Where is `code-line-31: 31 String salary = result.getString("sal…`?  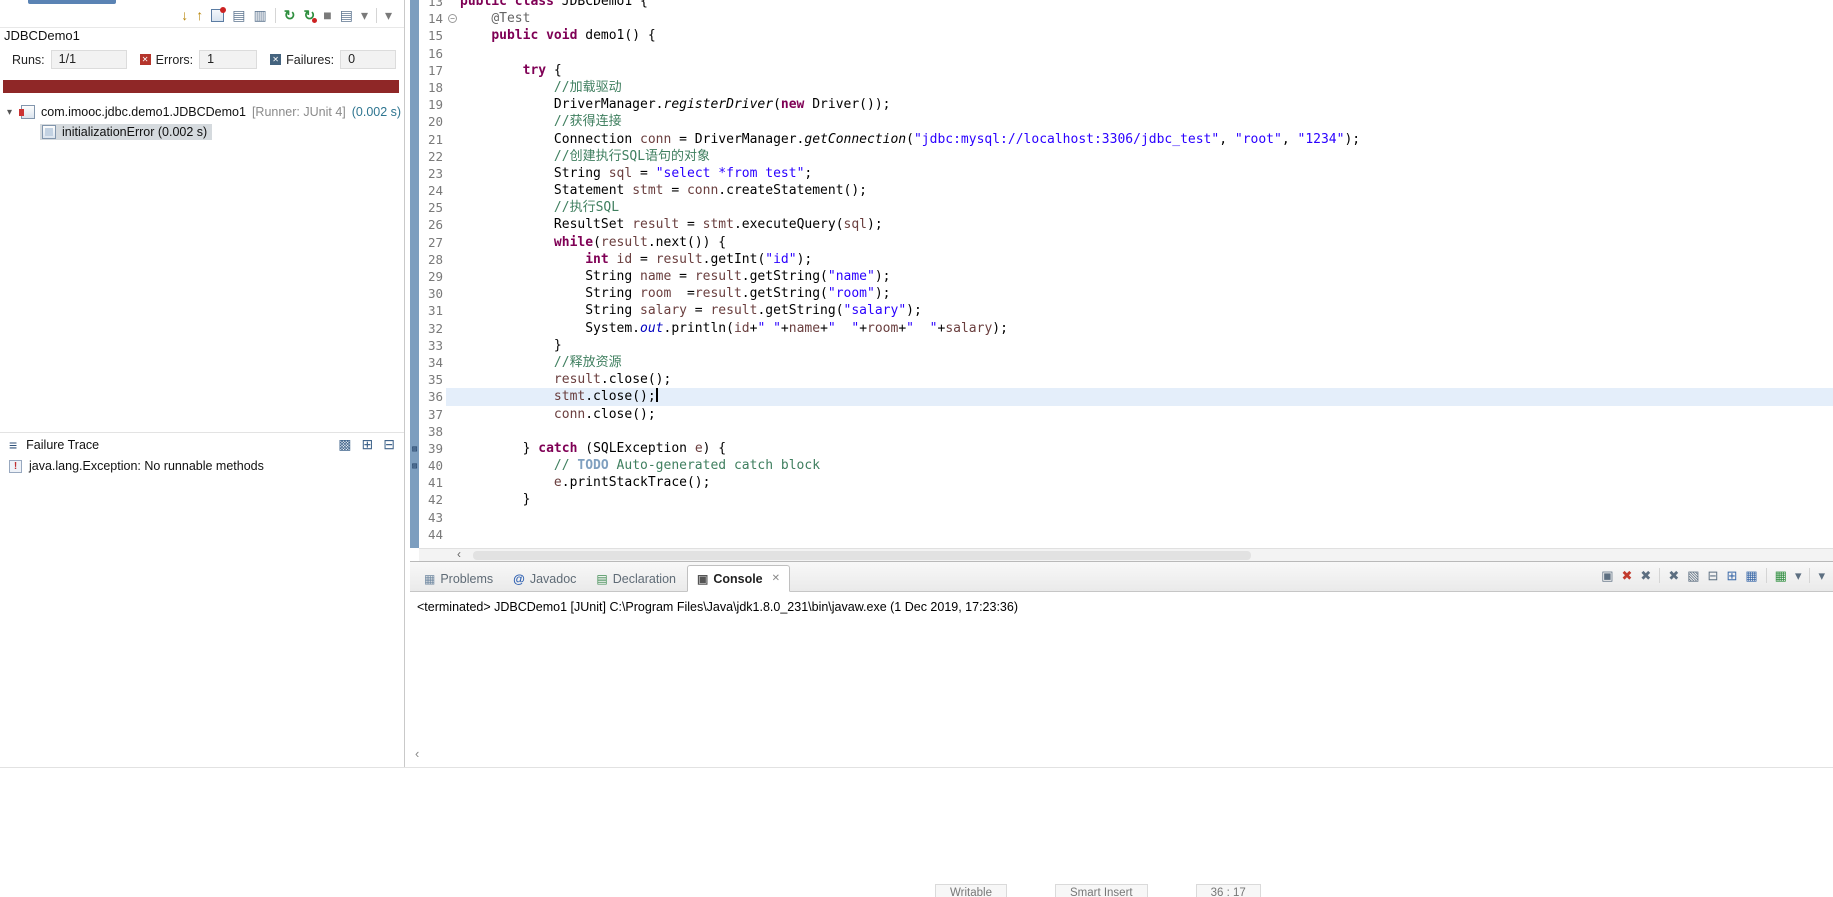
code-line-31: 31 String salary = result.getString("sal… is located at coordinates (1121, 310).